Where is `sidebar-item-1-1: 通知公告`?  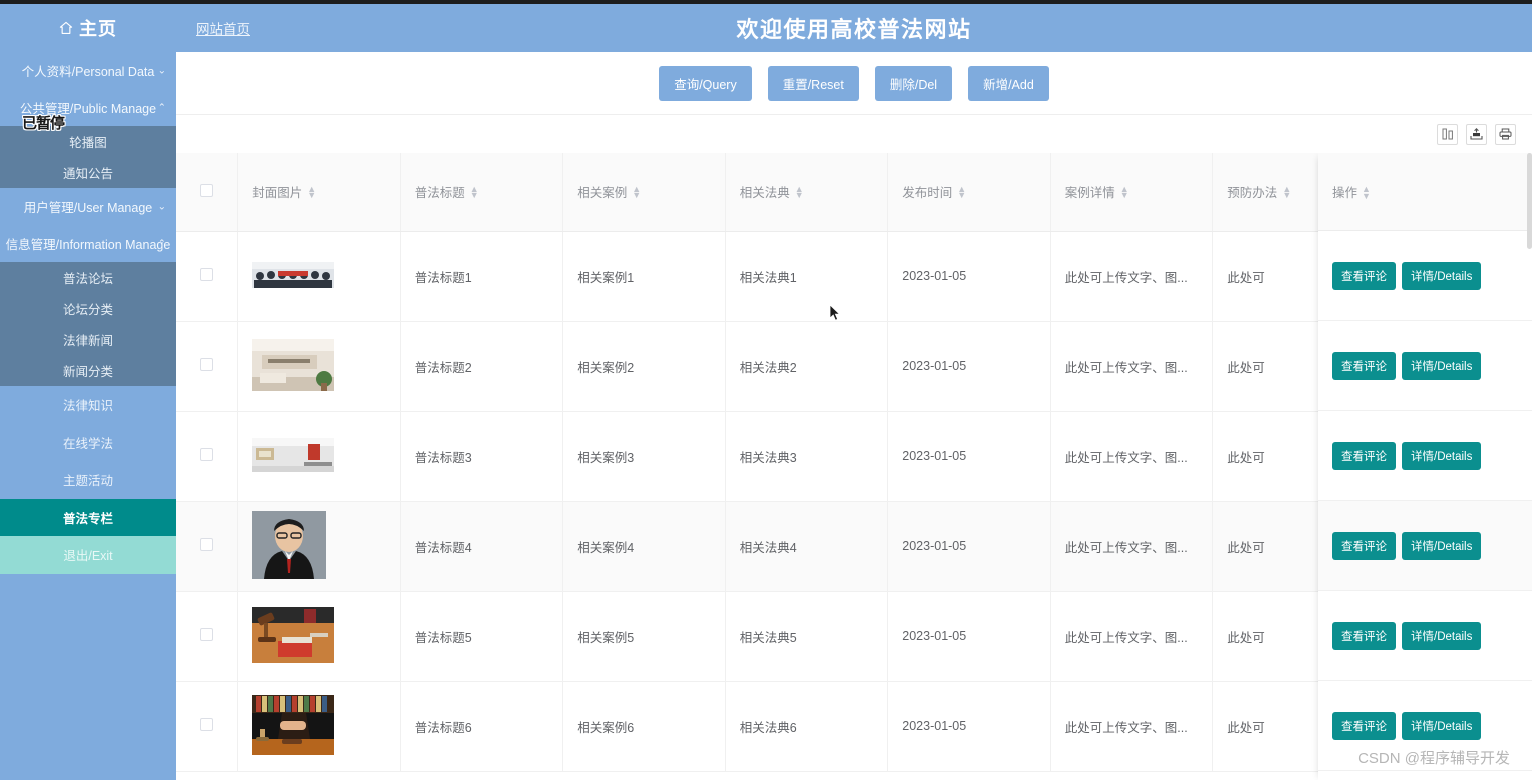 sidebar-item-1-1: 通知公告 is located at coordinates (88, 172).